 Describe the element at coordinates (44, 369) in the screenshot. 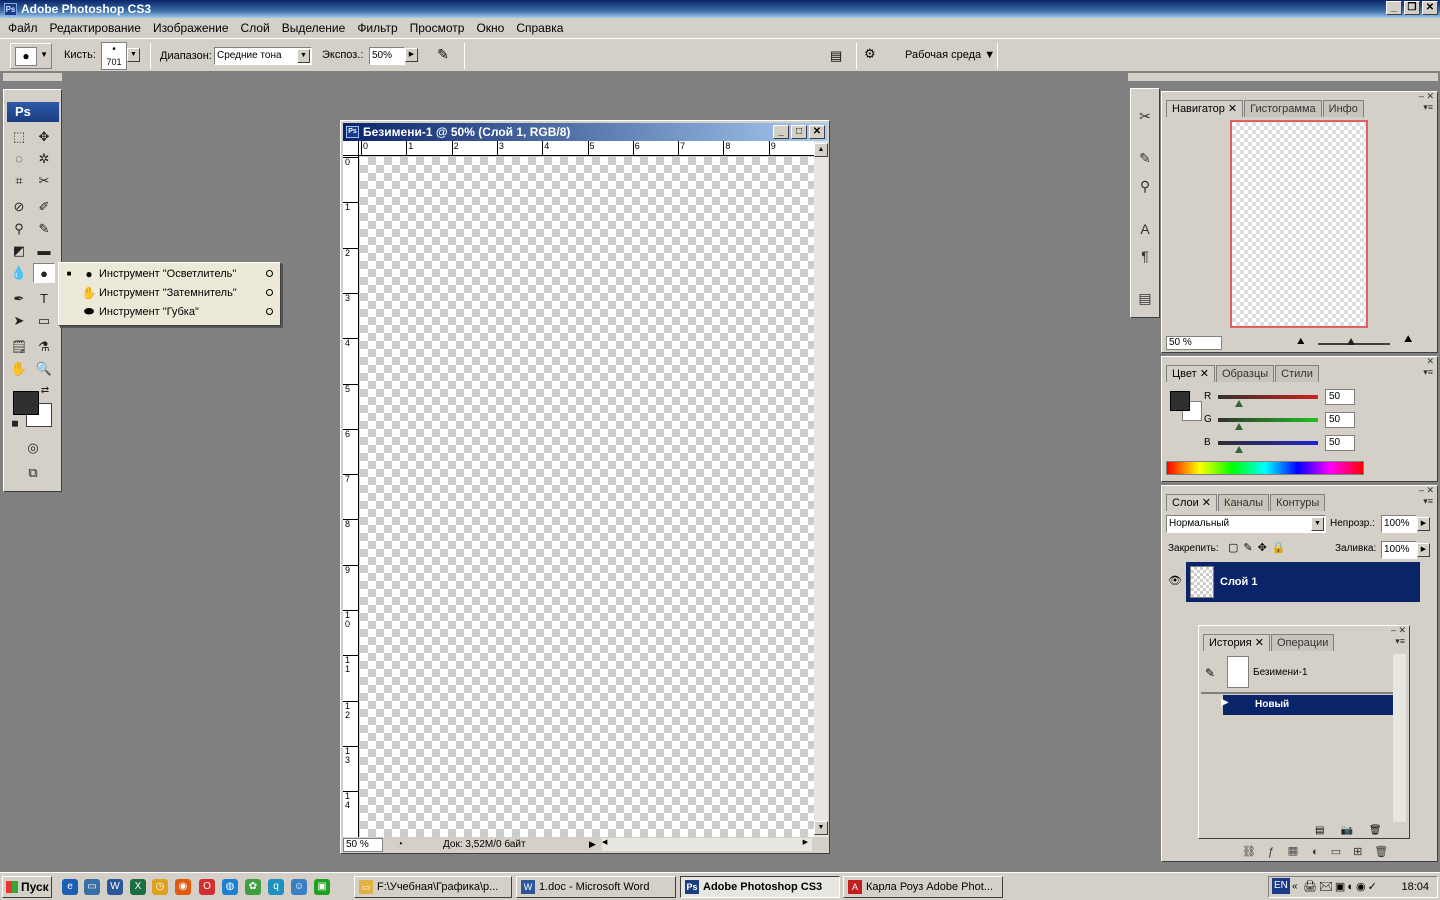

I see `zoom-tool-icon: 🔍` at that location.